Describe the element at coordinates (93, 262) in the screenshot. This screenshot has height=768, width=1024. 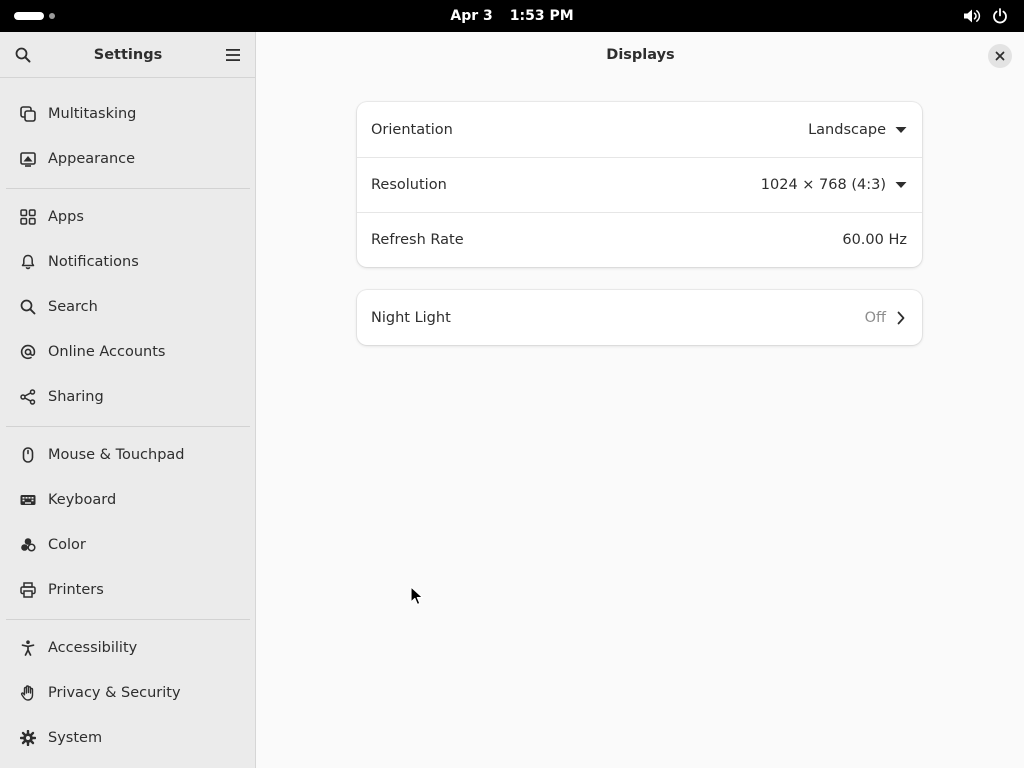
I see `sidebar-item-label: Notifications` at that location.